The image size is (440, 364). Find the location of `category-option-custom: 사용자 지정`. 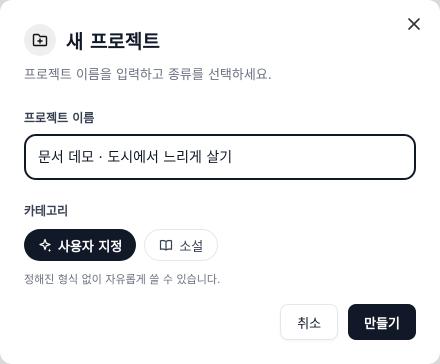

category-option-custom: 사용자 지정 is located at coordinates (80, 245).